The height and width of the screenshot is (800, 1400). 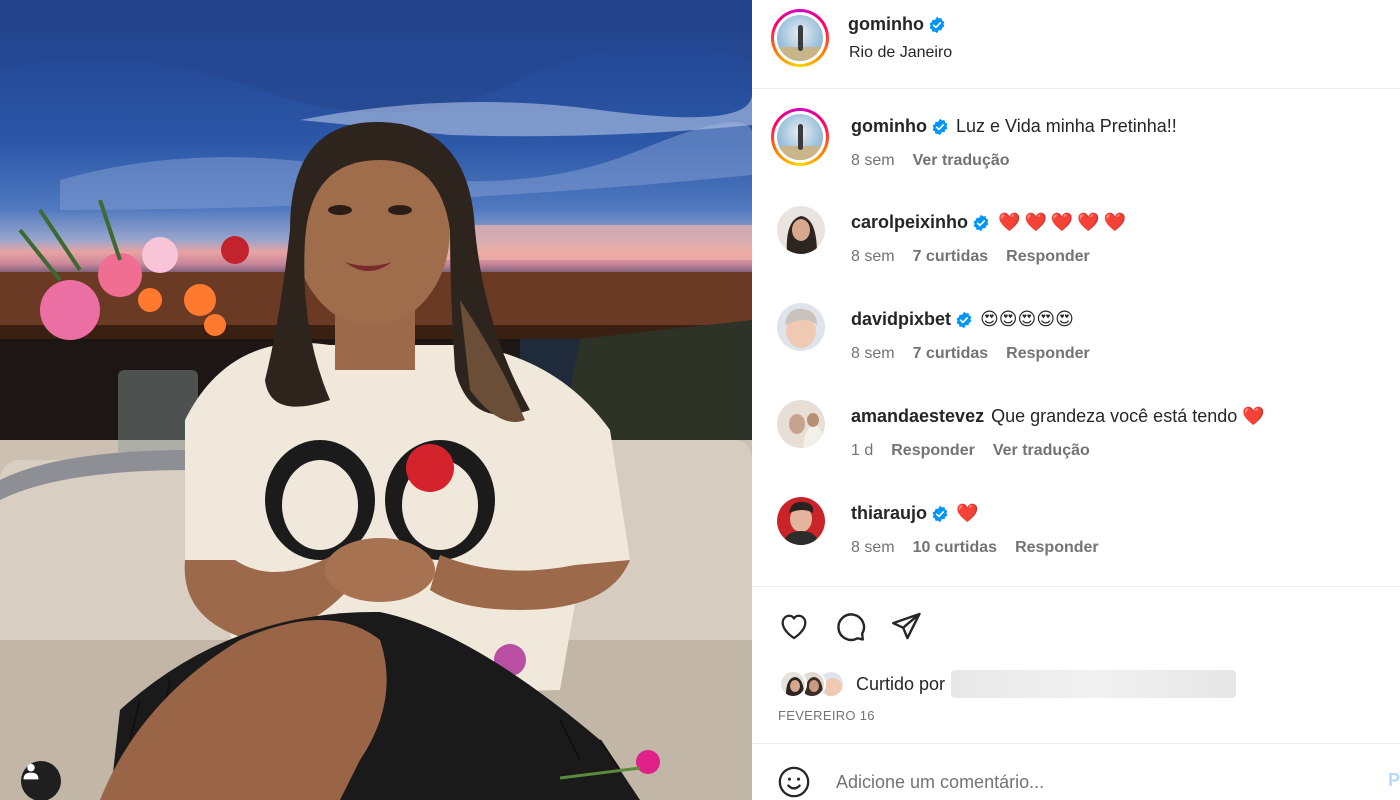 I want to click on liked-by-label: Curtido por, so click(x=901, y=683).